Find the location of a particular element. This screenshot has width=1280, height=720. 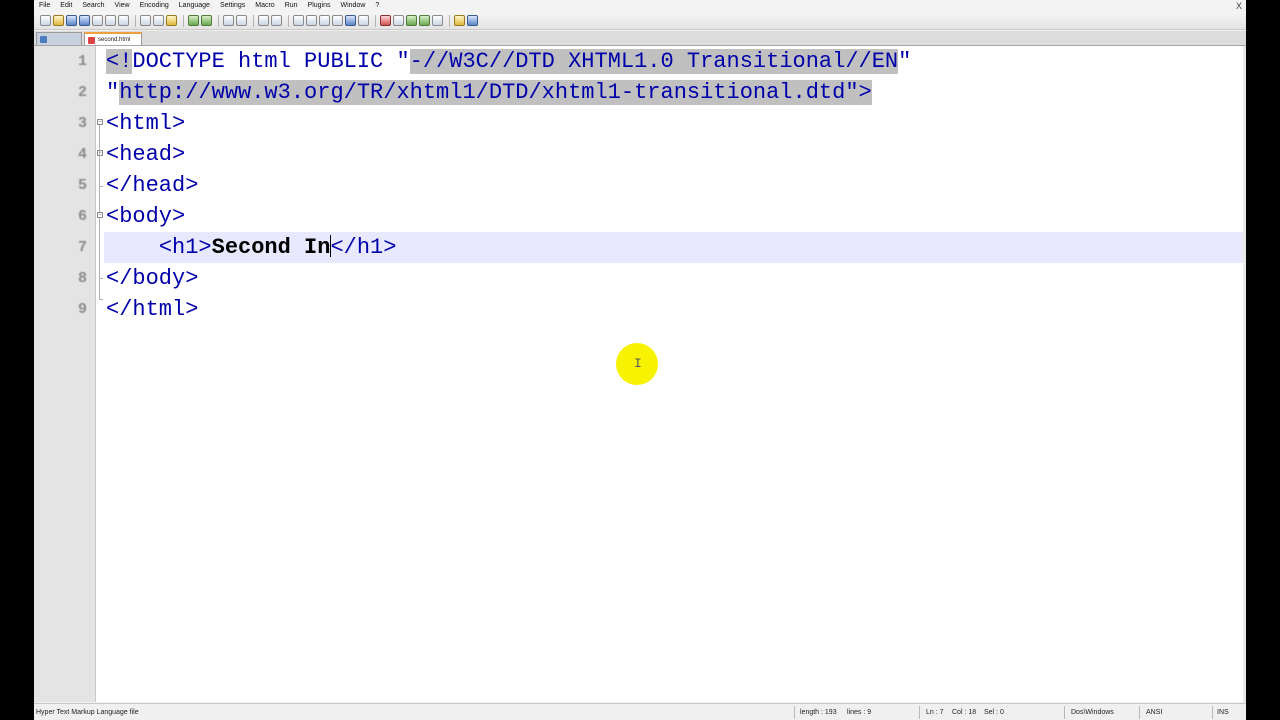

show-all-chars-icon is located at coordinates (337, 20).